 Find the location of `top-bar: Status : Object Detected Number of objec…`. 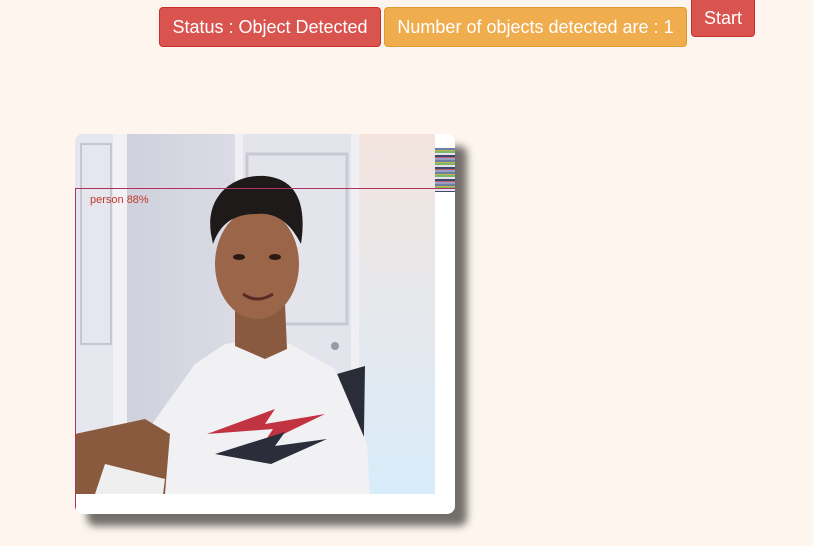

top-bar: Status : Object Detected Number of objec… is located at coordinates (406, 30).